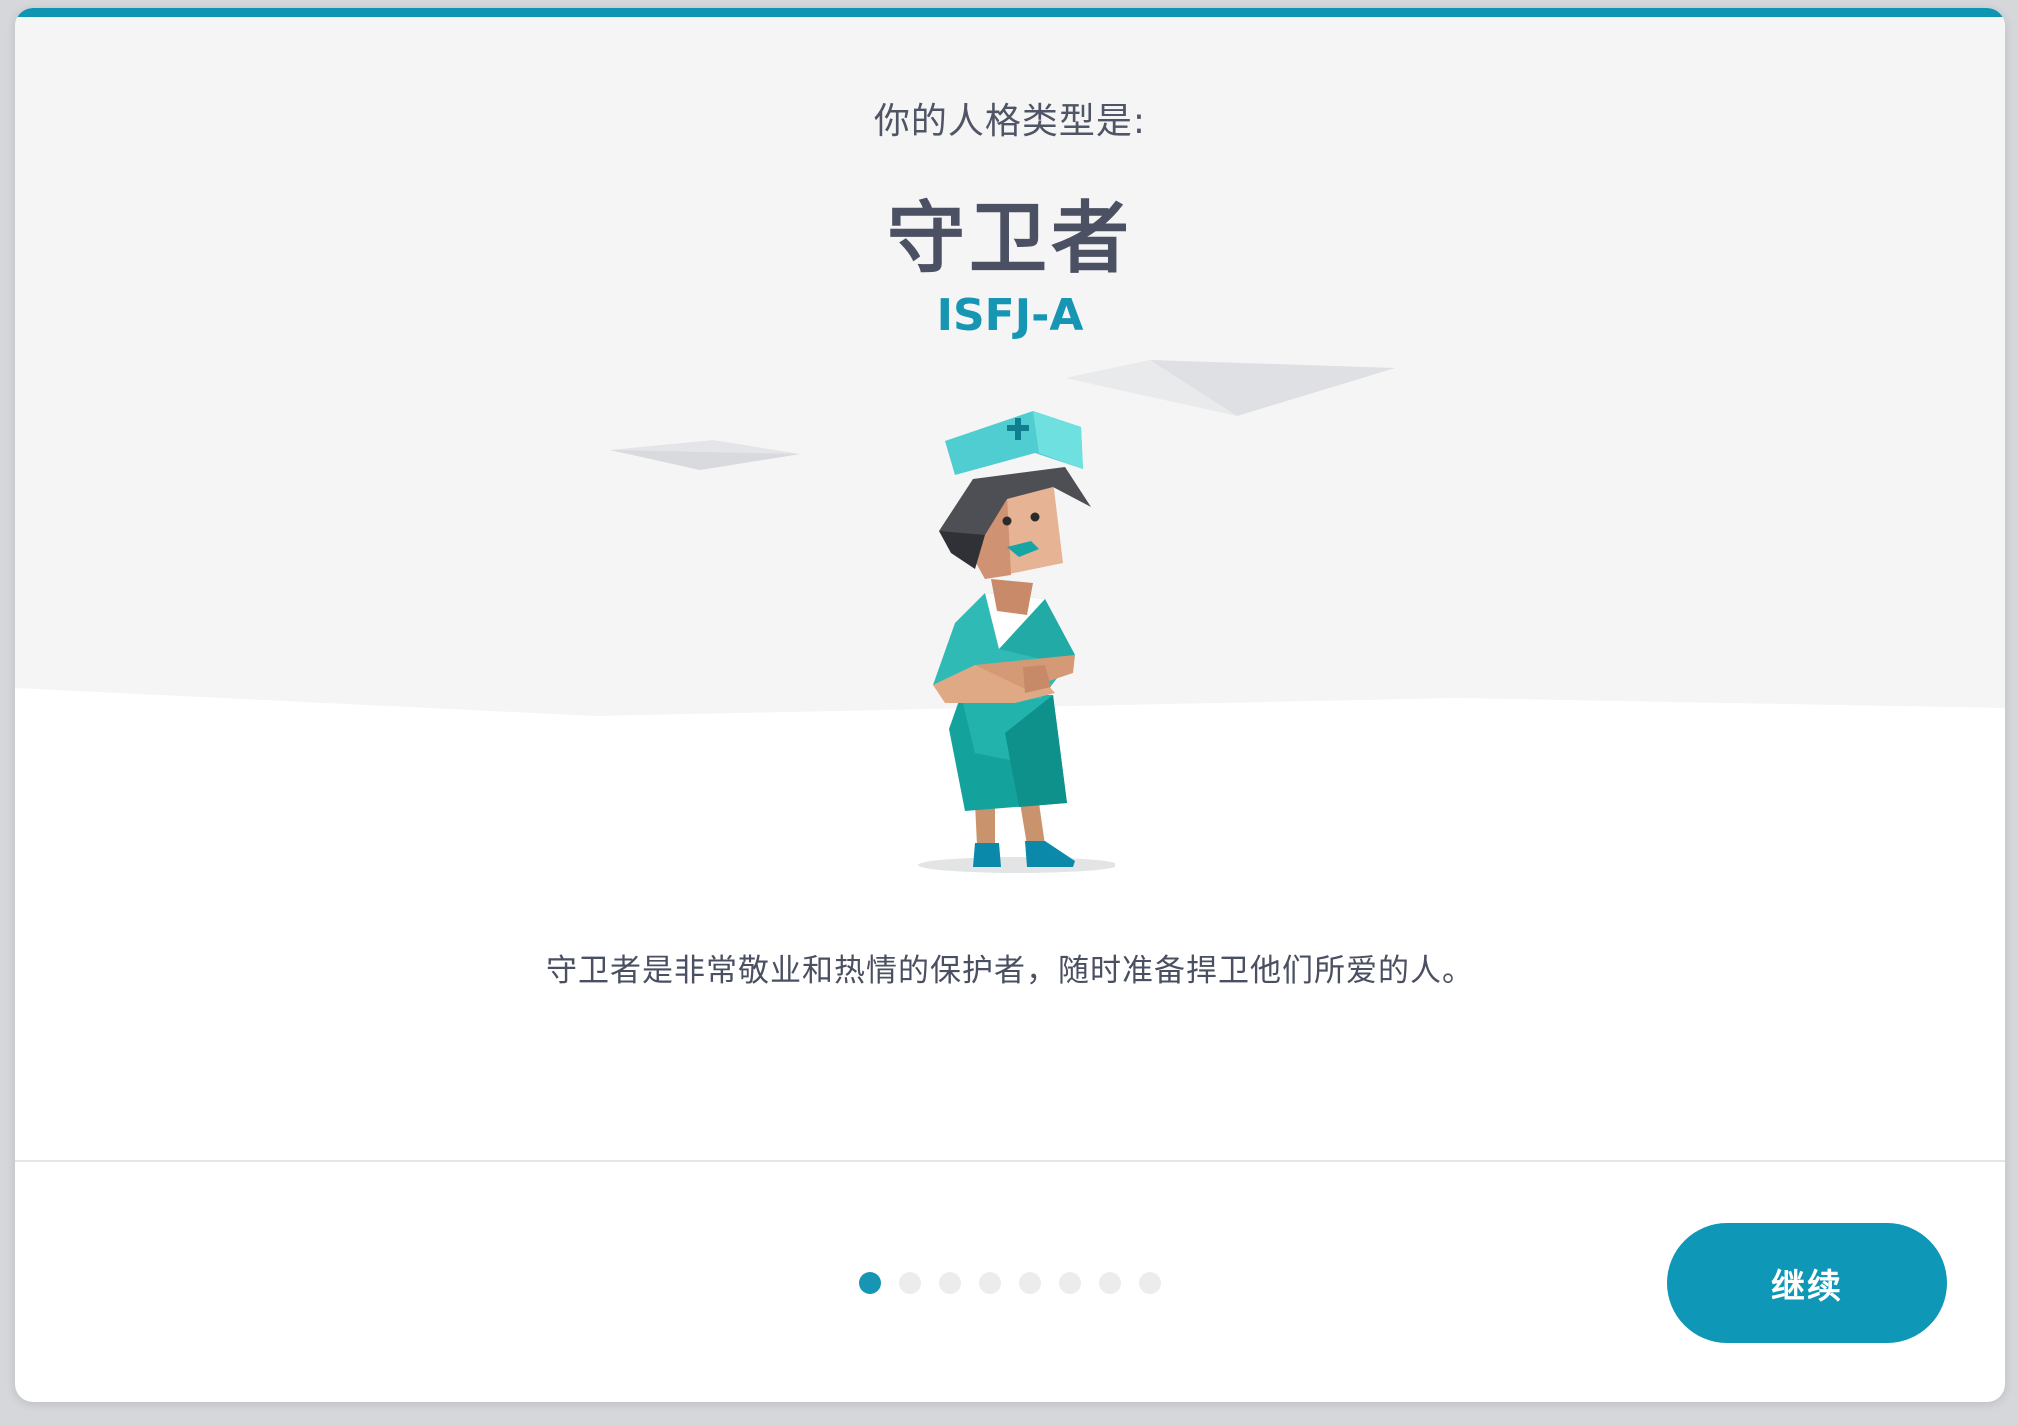 Image resolution: width=2018 pixels, height=1426 pixels. I want to click on accent-top-bar, so click(1010, 12).